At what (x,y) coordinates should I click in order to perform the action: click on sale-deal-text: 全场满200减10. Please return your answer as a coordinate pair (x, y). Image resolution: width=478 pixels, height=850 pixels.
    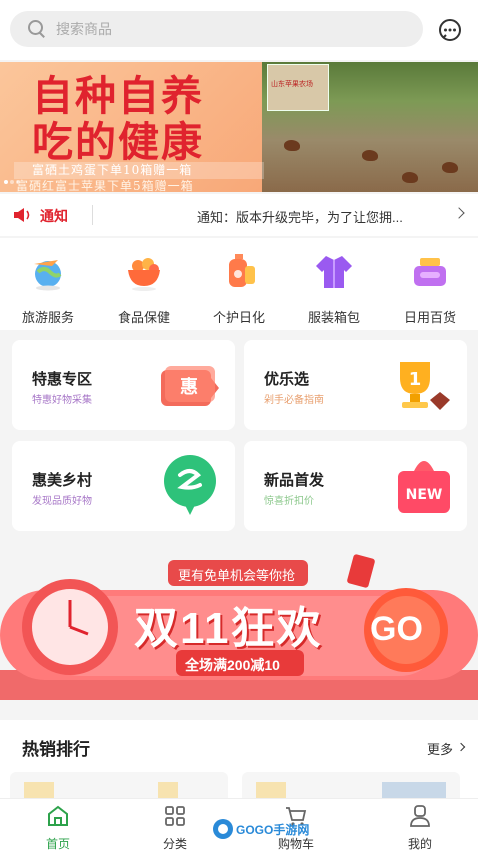
    Looking at the image, I should click on (232, 665).